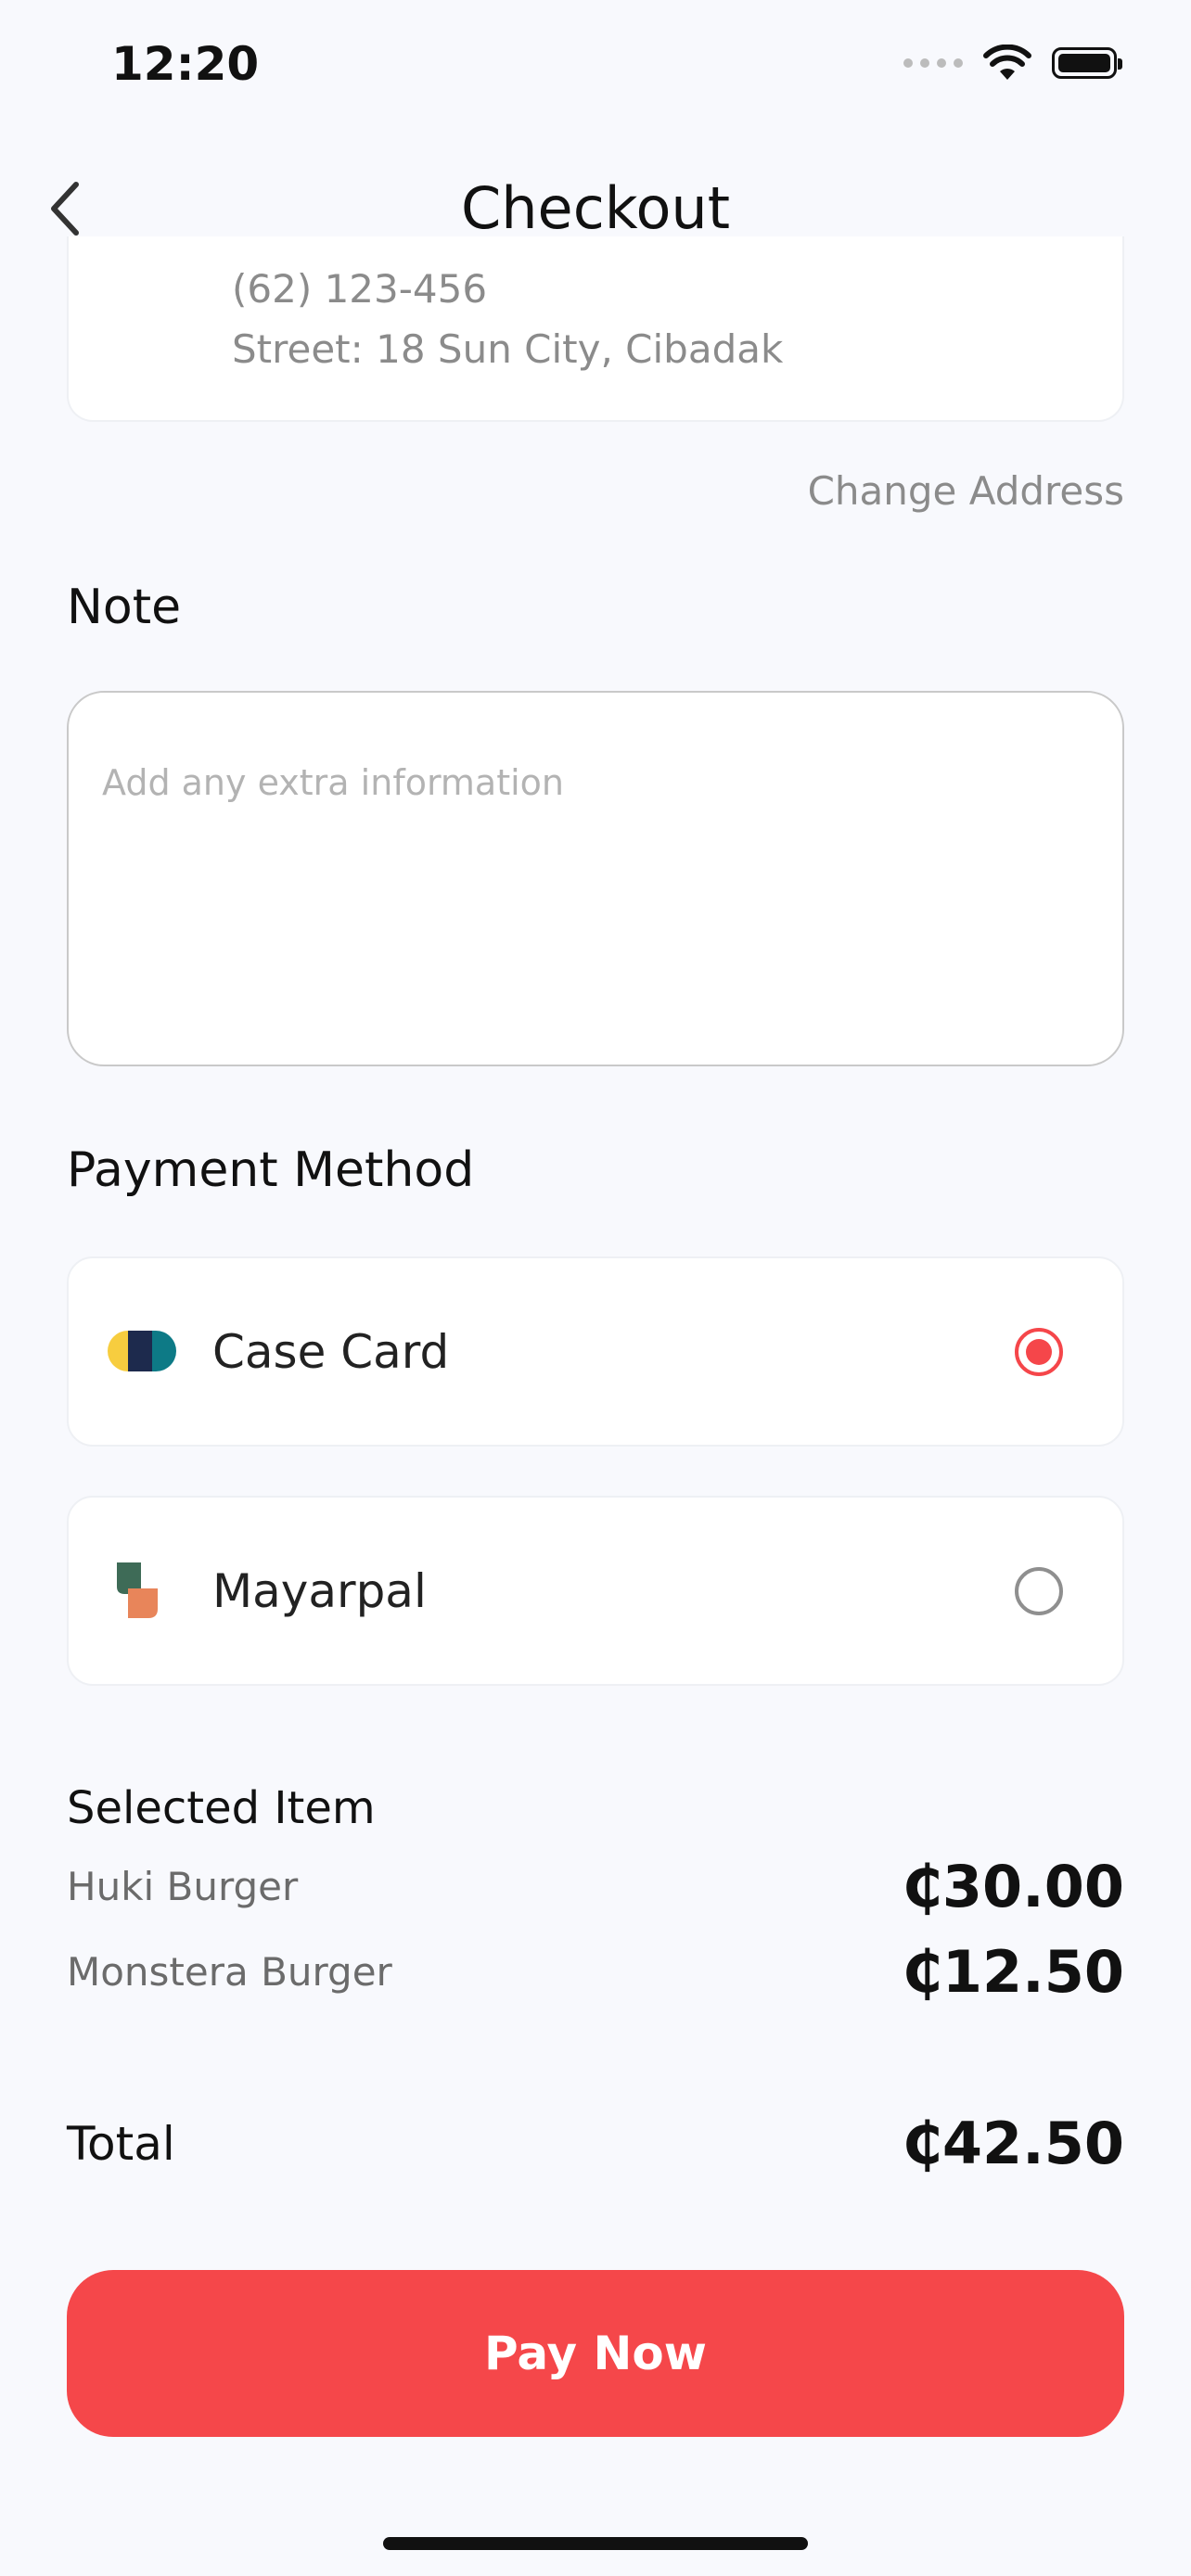 The width and height of the screenshot is (1191, 2576). I want to click on item-price: ₵30.00, so click(1013, 1887).